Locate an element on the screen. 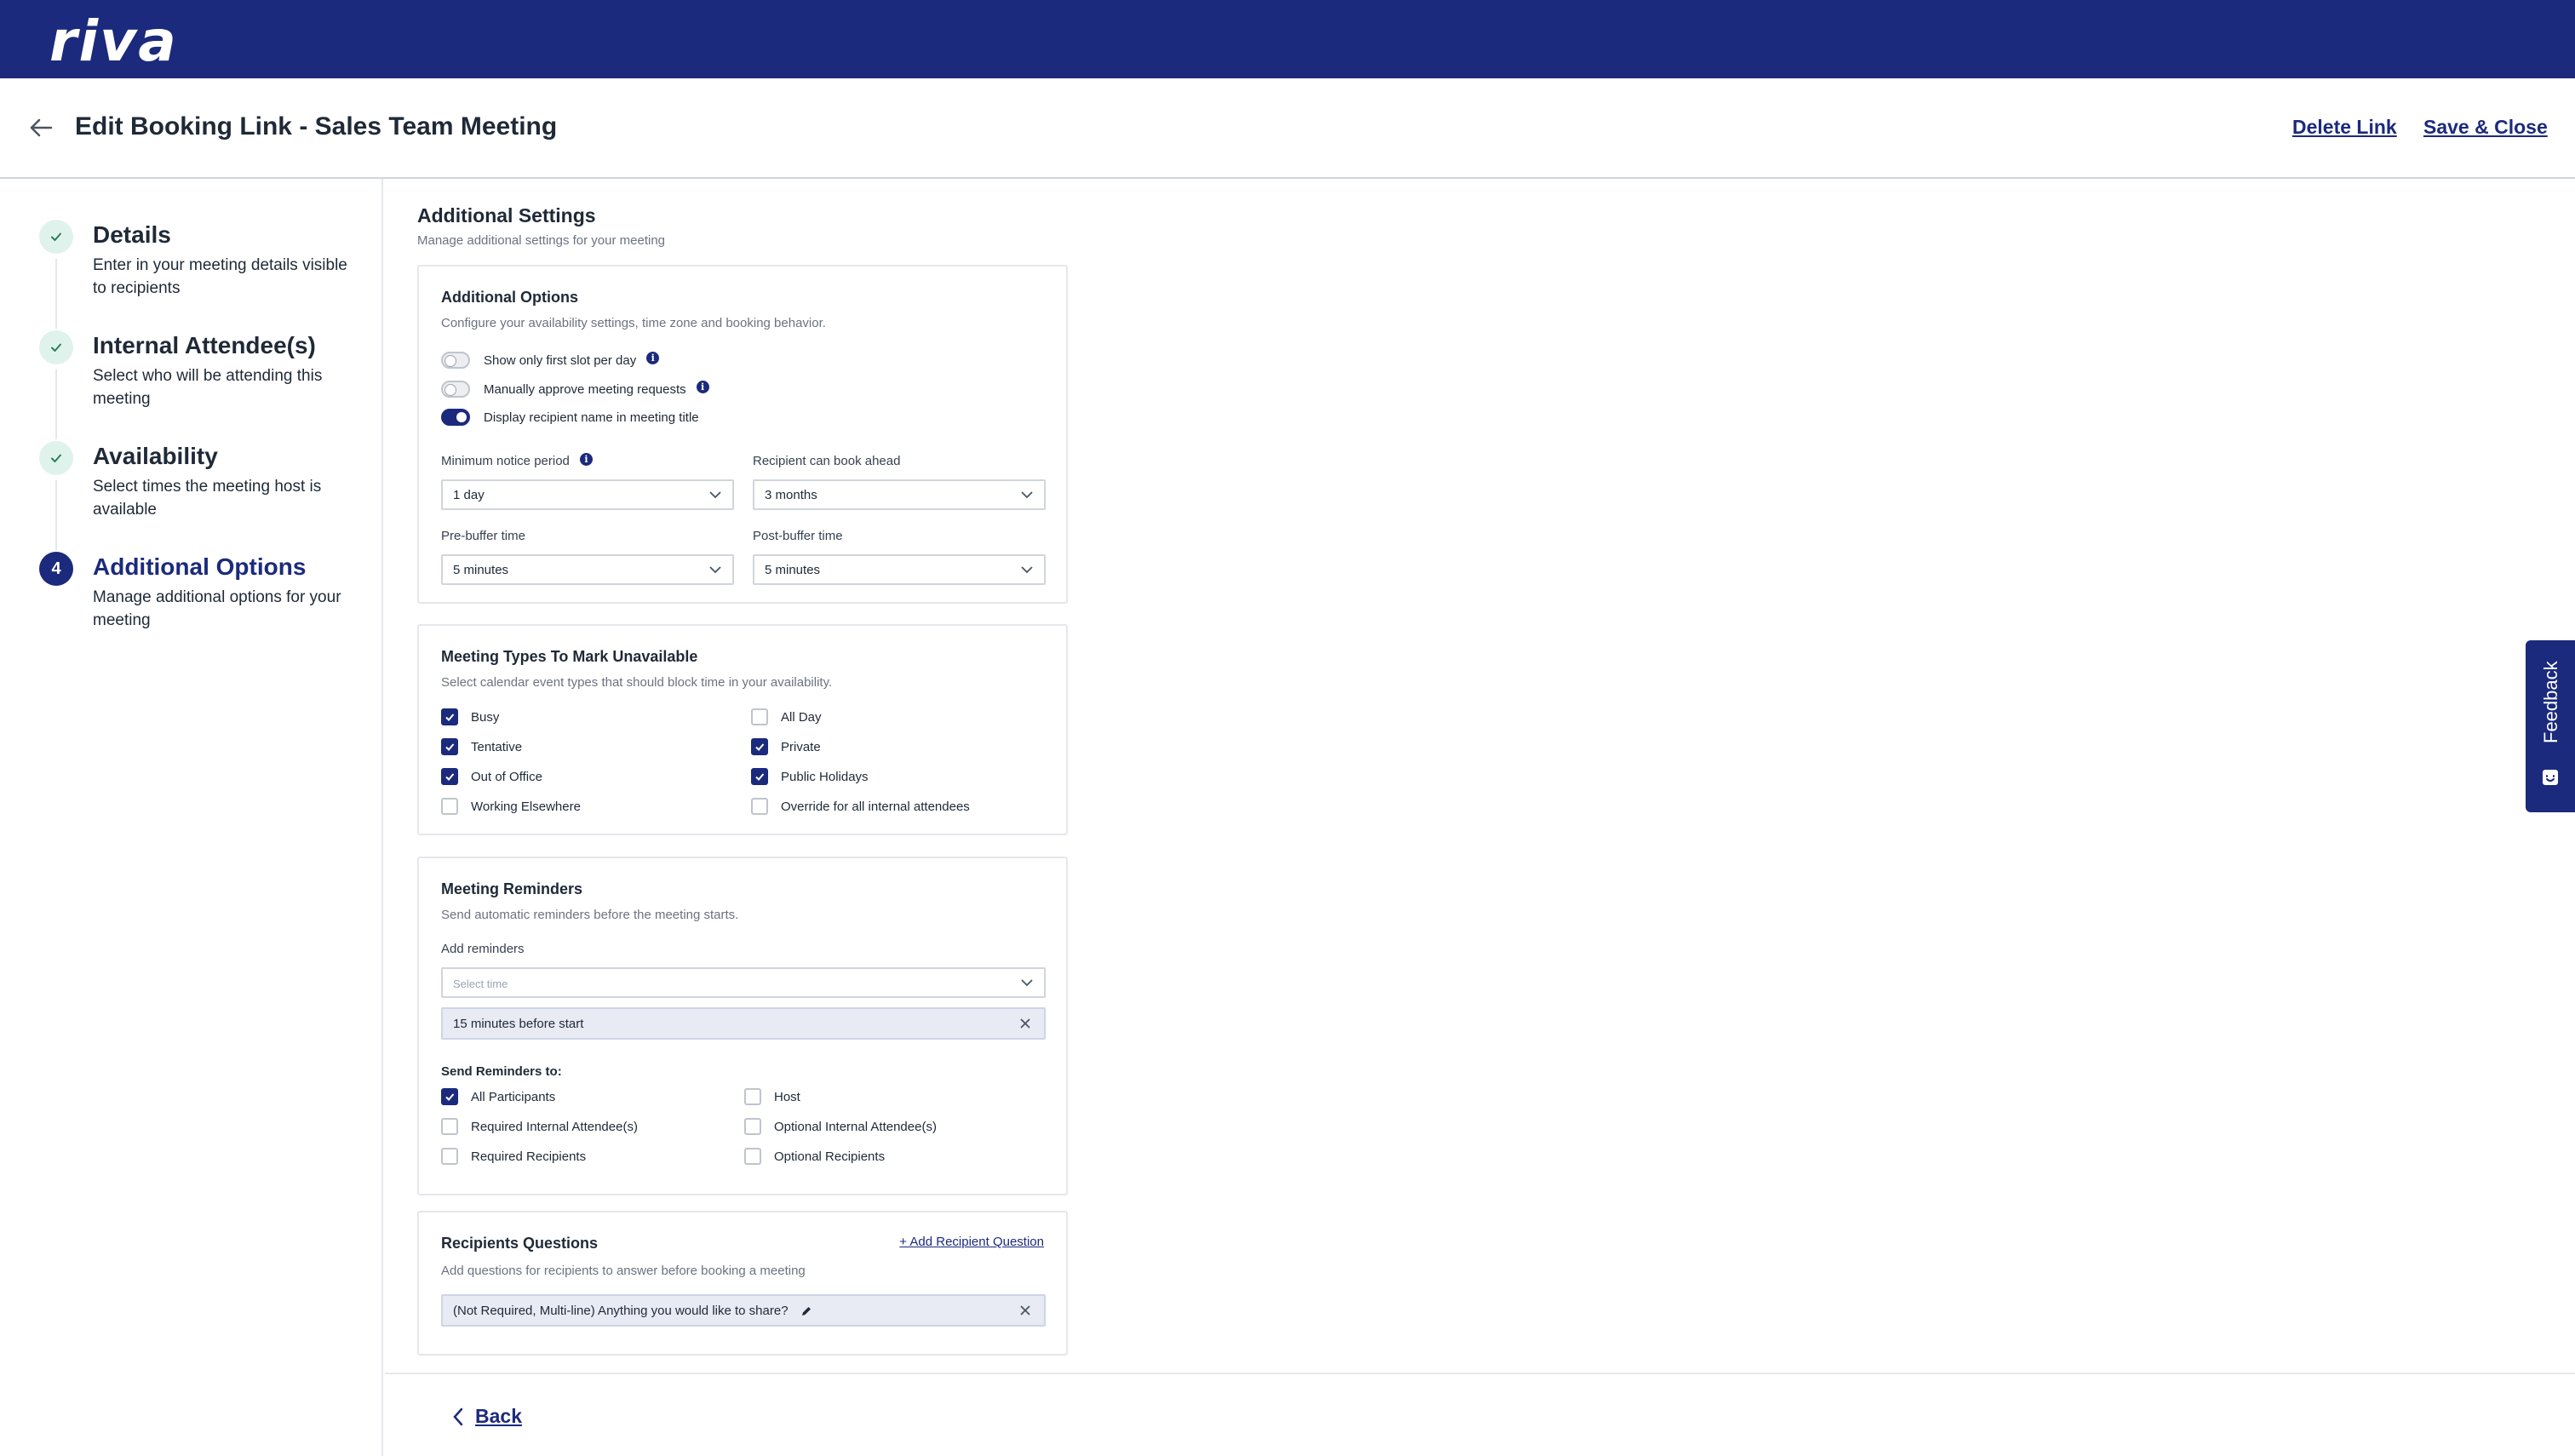  checkbox-label: Public Holidays is located at coordinates (825, 776).